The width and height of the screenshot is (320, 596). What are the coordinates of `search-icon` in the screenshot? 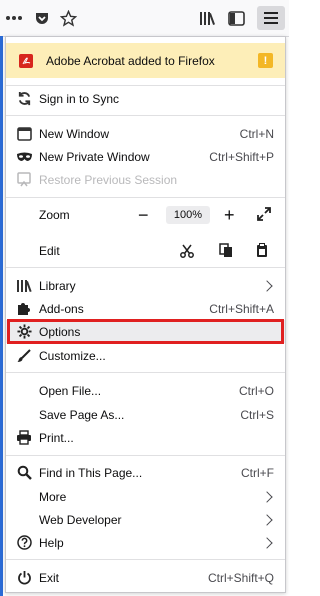 It's located at (24, 473).